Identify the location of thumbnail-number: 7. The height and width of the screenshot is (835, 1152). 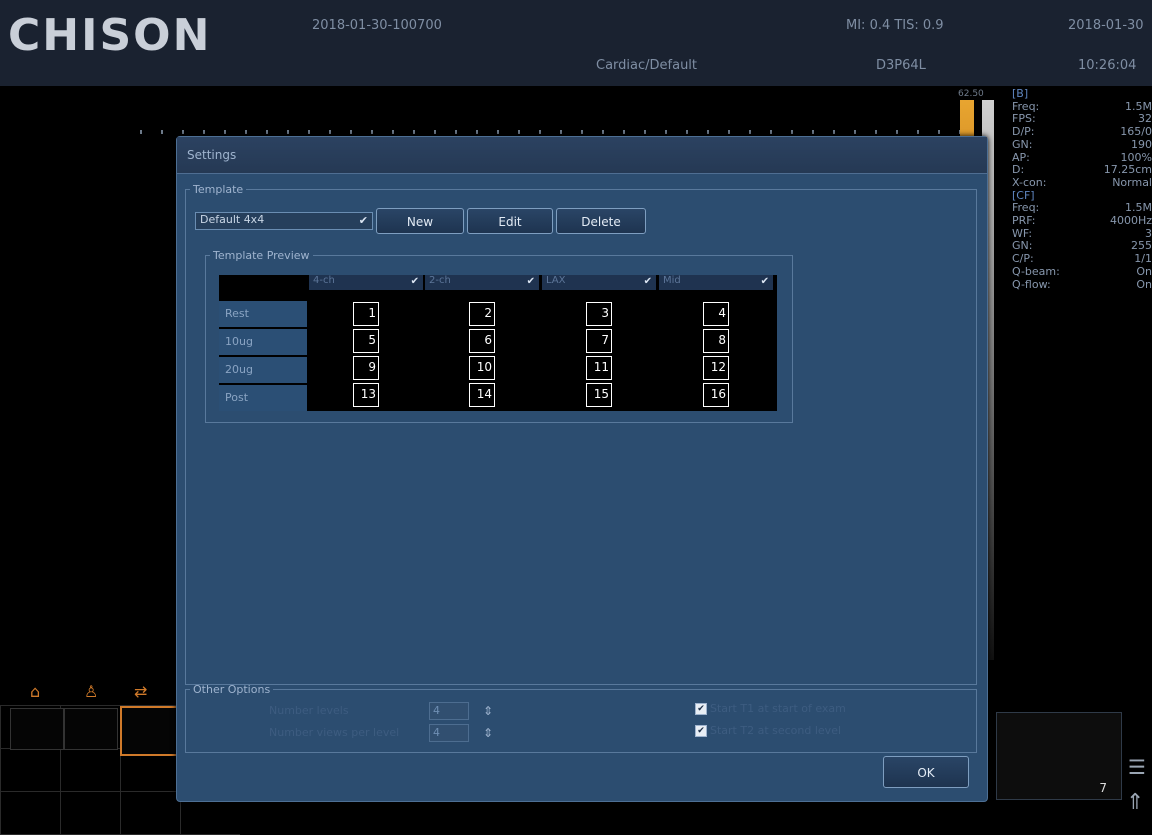
(1103, 788).